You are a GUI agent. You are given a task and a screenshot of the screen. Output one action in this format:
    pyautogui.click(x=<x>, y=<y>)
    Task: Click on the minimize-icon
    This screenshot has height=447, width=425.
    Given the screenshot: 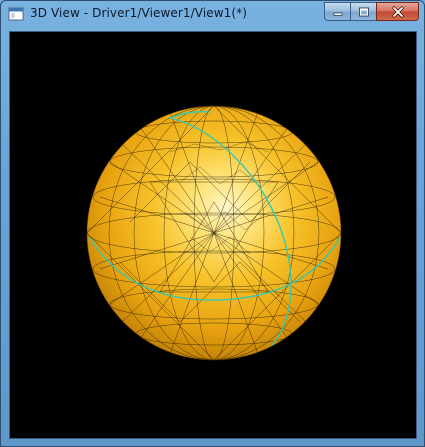 What is the action you would take?
    pyautogui.click(x=337, y=14)
    